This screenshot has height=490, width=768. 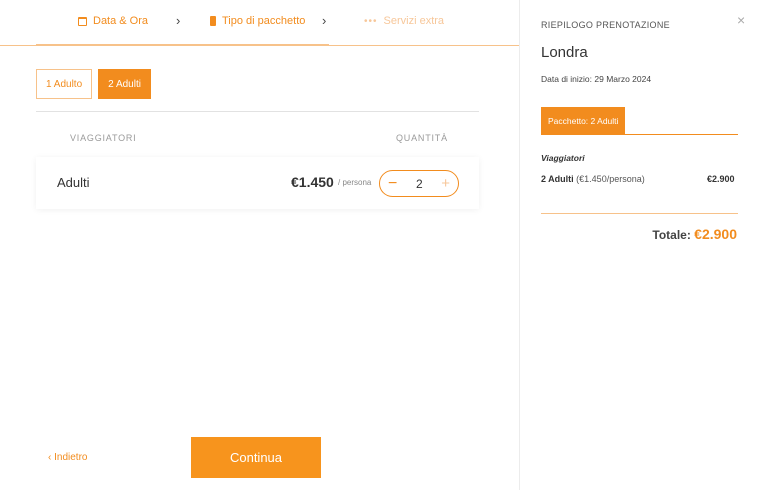 I want to click on summary-package-tab: Pacchetto: 2 Adulti, so click(x=583, y=120).